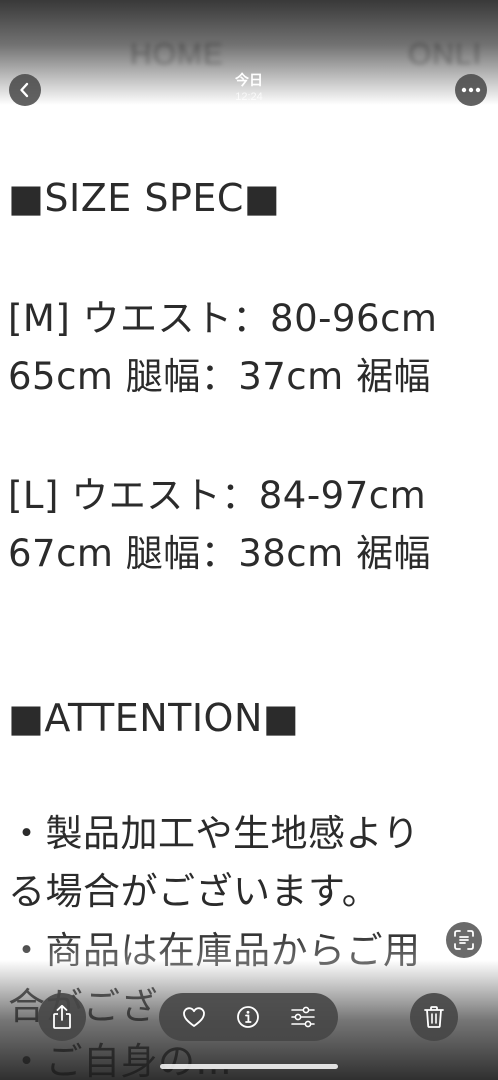 Image resolution: width=498 pixels, height=1080 pixels. I want to click on back-button, so click(25, 90).